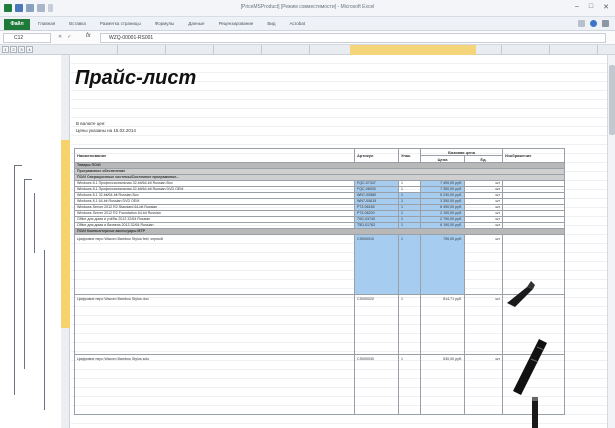 The image size is (615, 428). What do you see at coordinates (442, 159) in the screenshot?
I see `header-price: Цена` at bounding box center [442, 159].